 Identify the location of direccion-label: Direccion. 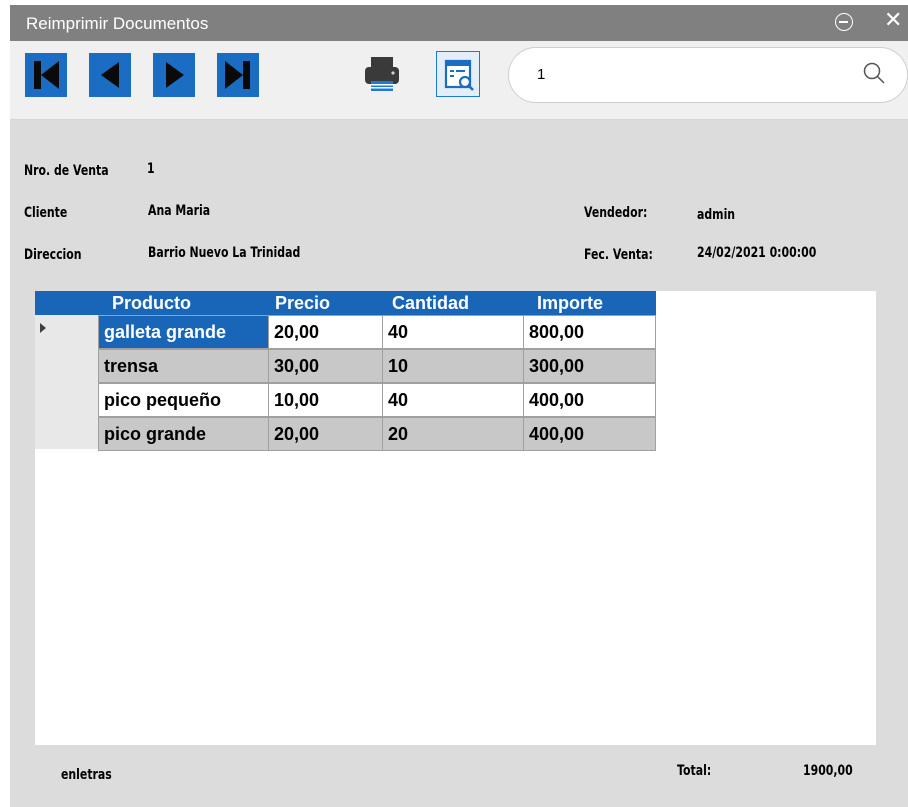
(53, 255).